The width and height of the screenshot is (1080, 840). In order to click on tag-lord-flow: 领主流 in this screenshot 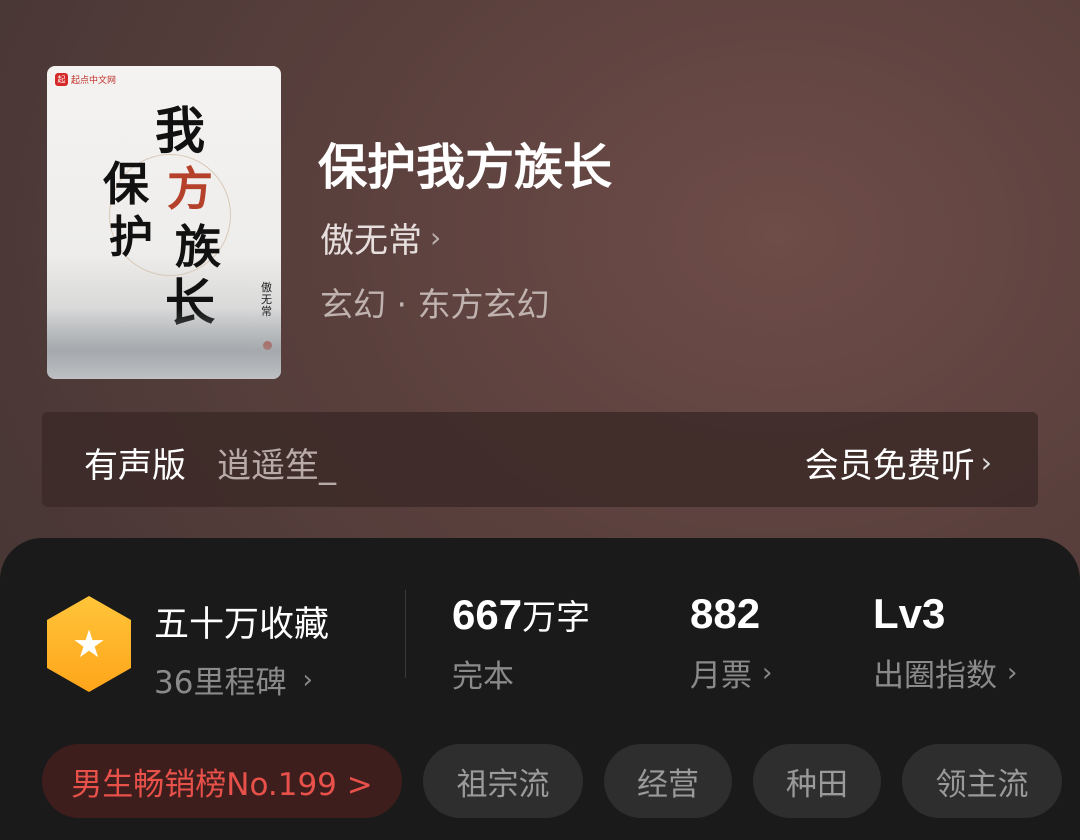, I will do `click(982, 781)`.